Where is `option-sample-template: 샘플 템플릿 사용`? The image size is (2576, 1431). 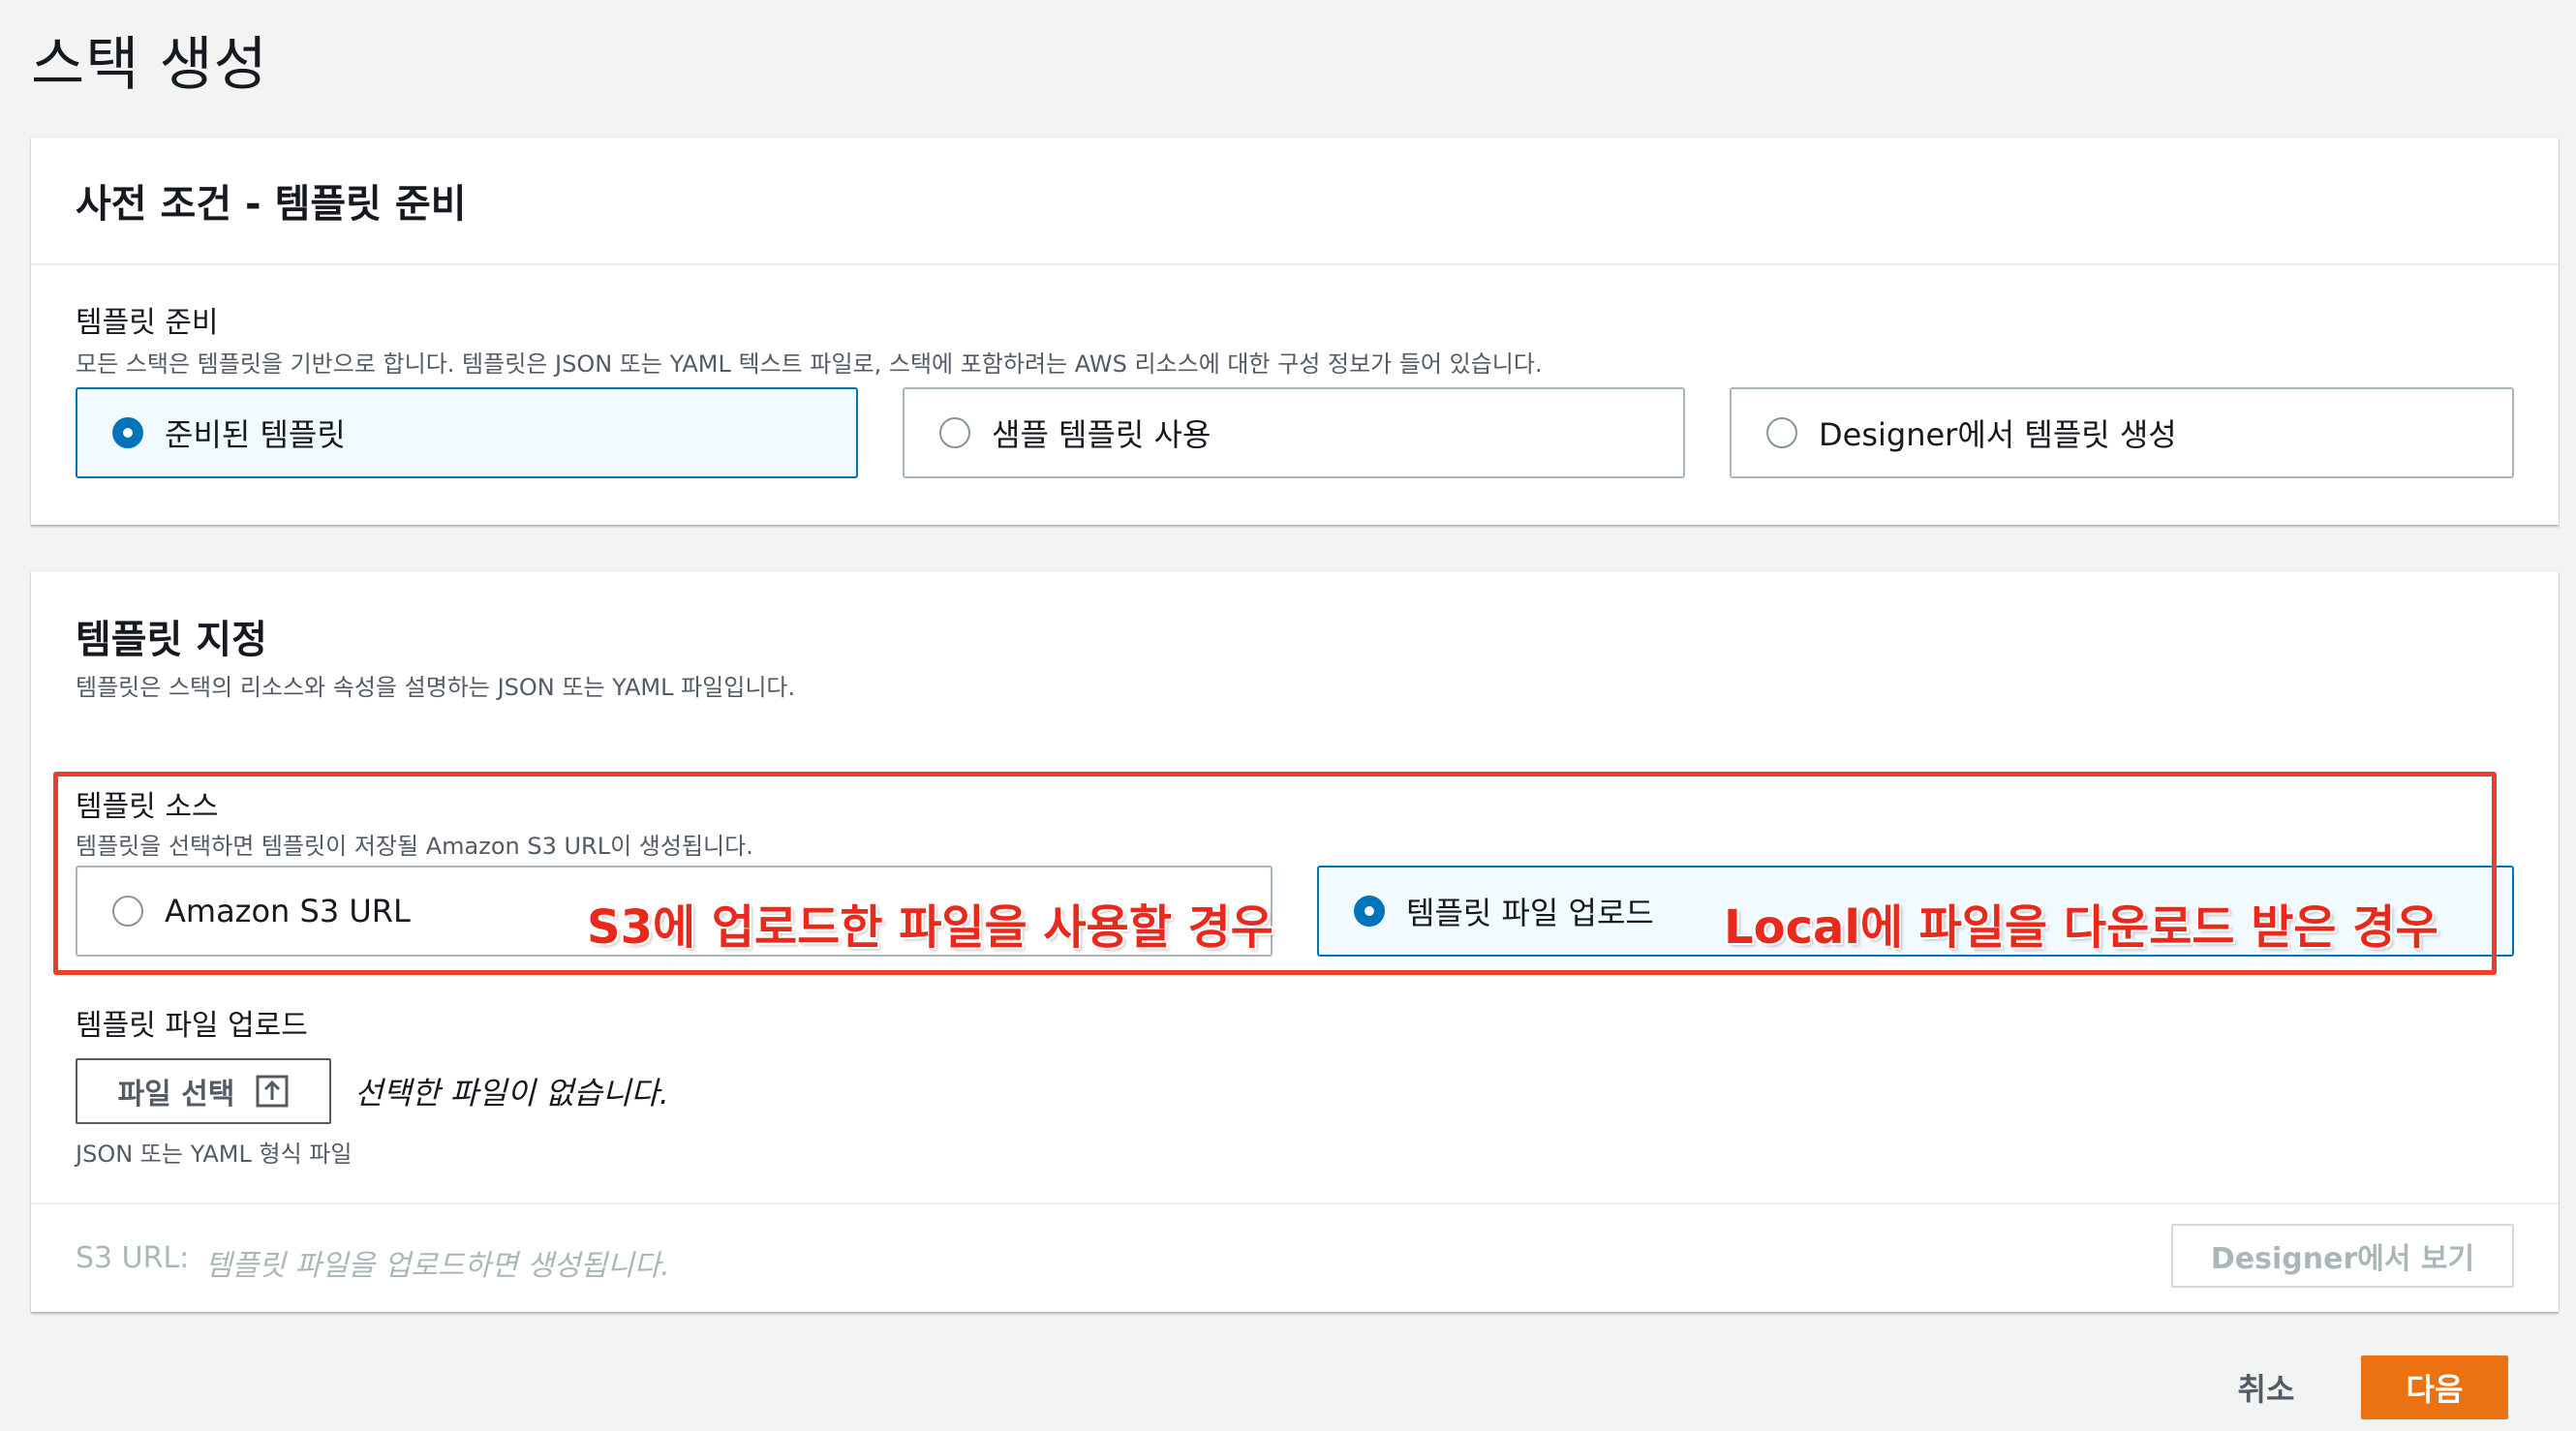 option-sample-template: 샘플 템플릿 사용 is located at coordinates (1294, 432).